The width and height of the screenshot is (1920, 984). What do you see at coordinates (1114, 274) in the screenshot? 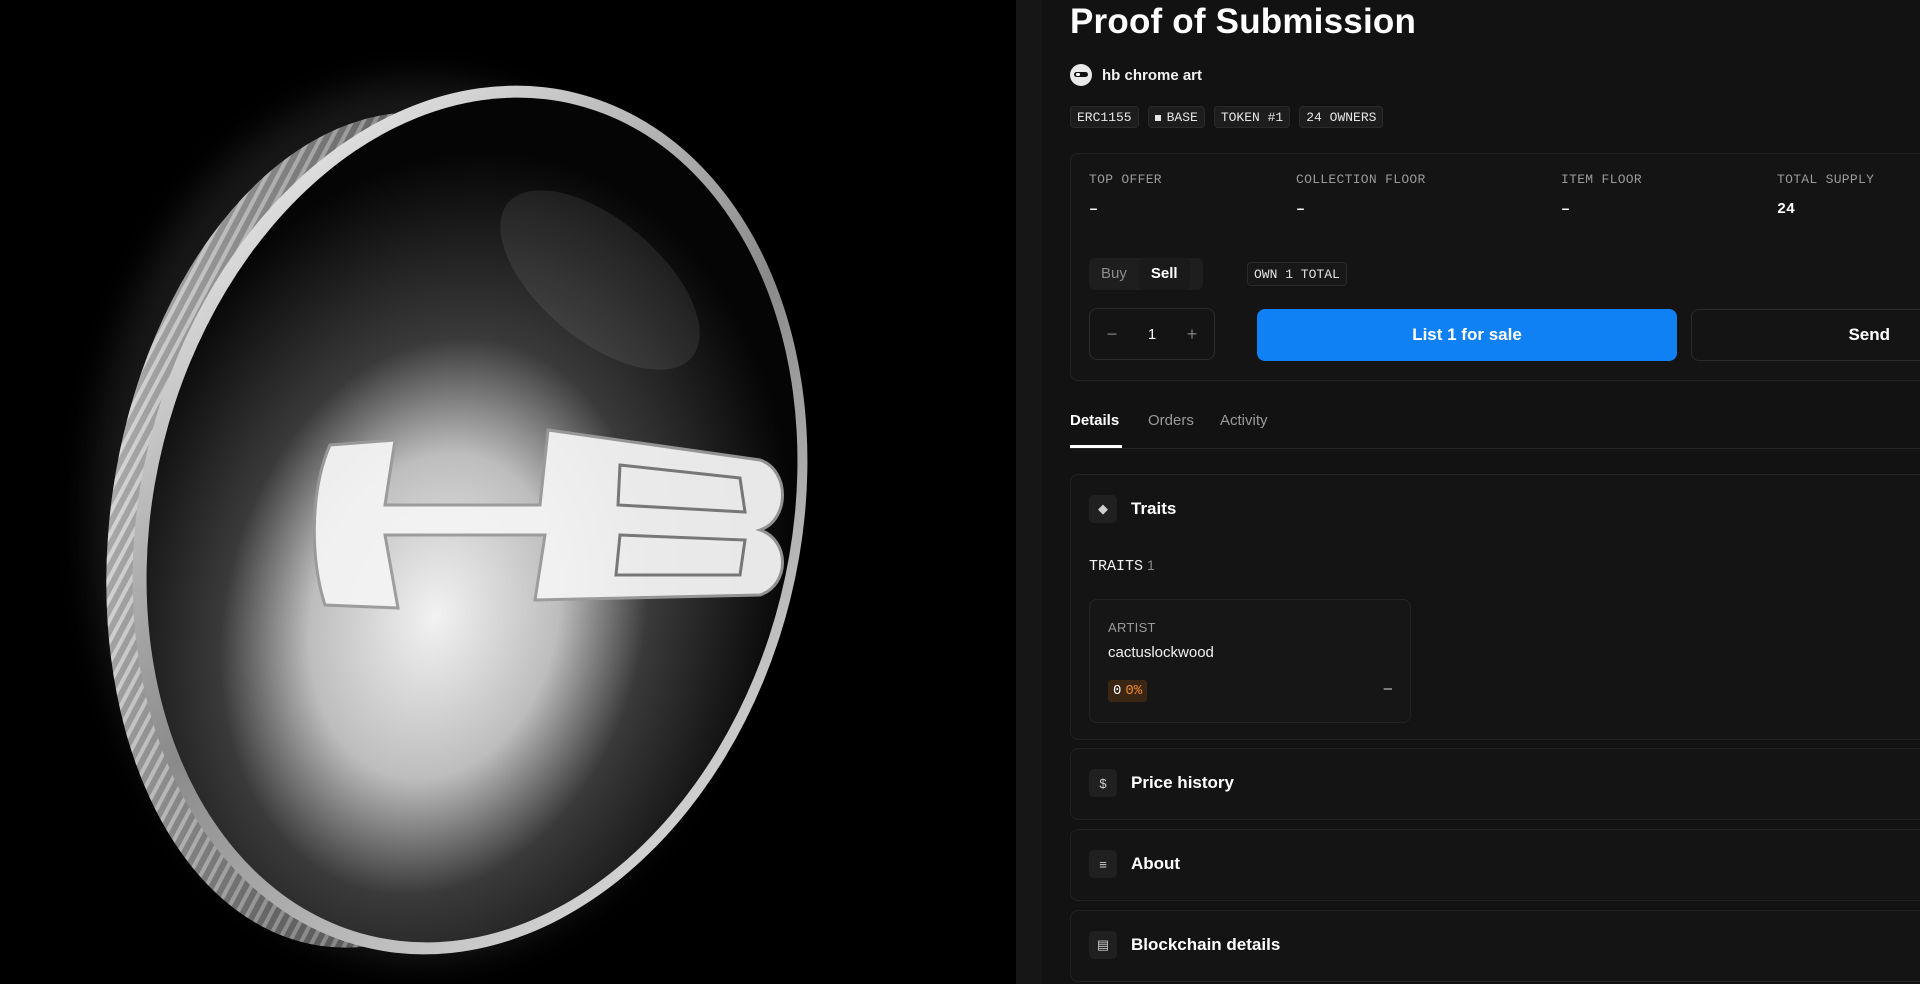
I see `buy-option: Buy` at bounding box center [1114, 274].